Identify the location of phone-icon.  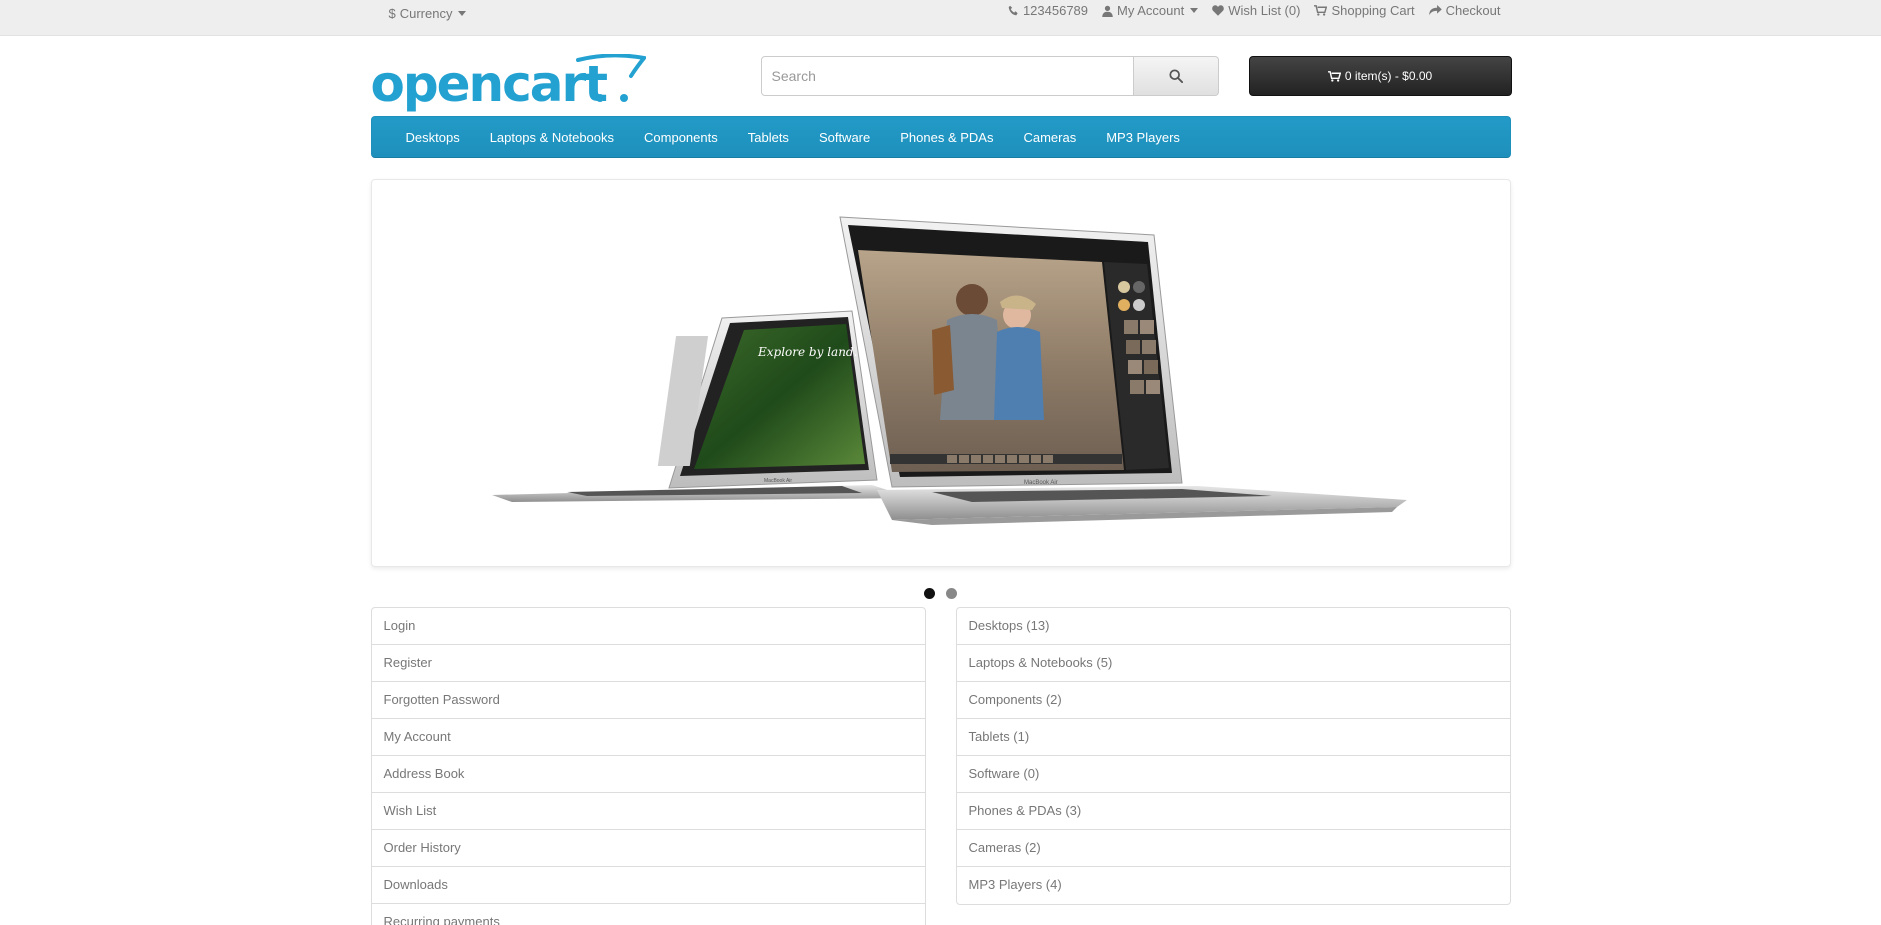
(1013, 10).